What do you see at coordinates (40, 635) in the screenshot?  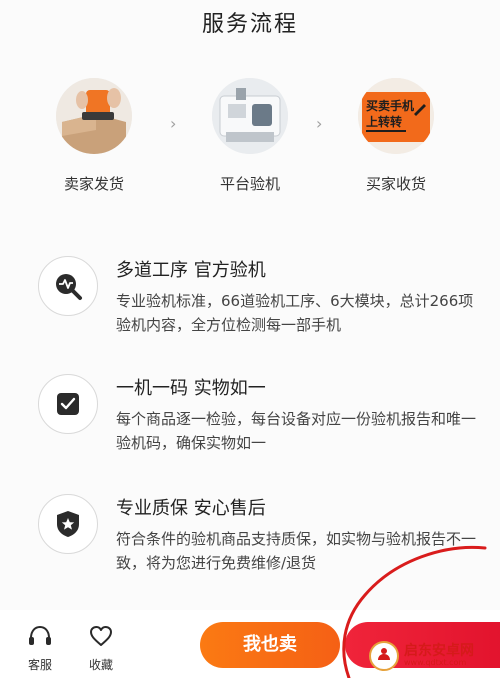 I see `headset-icon` at bounding box center [40, 635].